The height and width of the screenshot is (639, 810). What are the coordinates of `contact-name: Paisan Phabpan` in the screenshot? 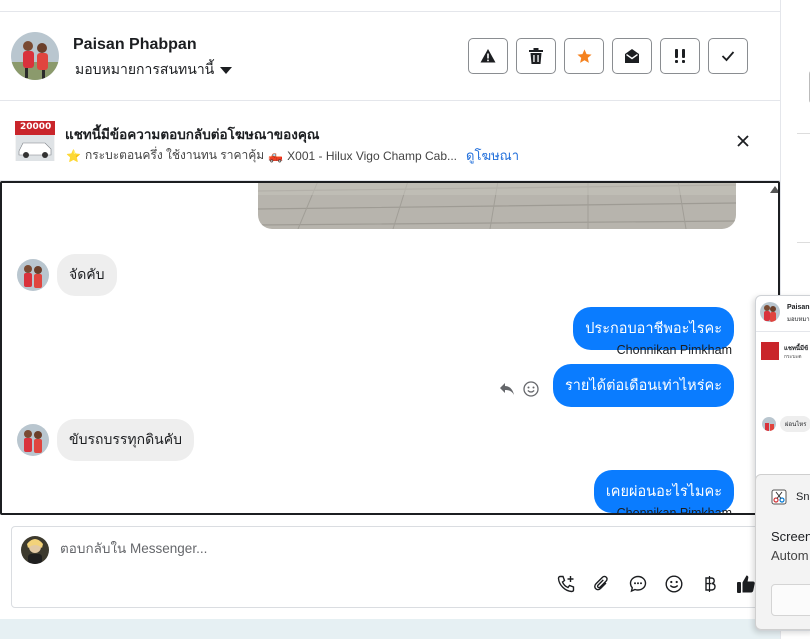 It's located at (135, 44).